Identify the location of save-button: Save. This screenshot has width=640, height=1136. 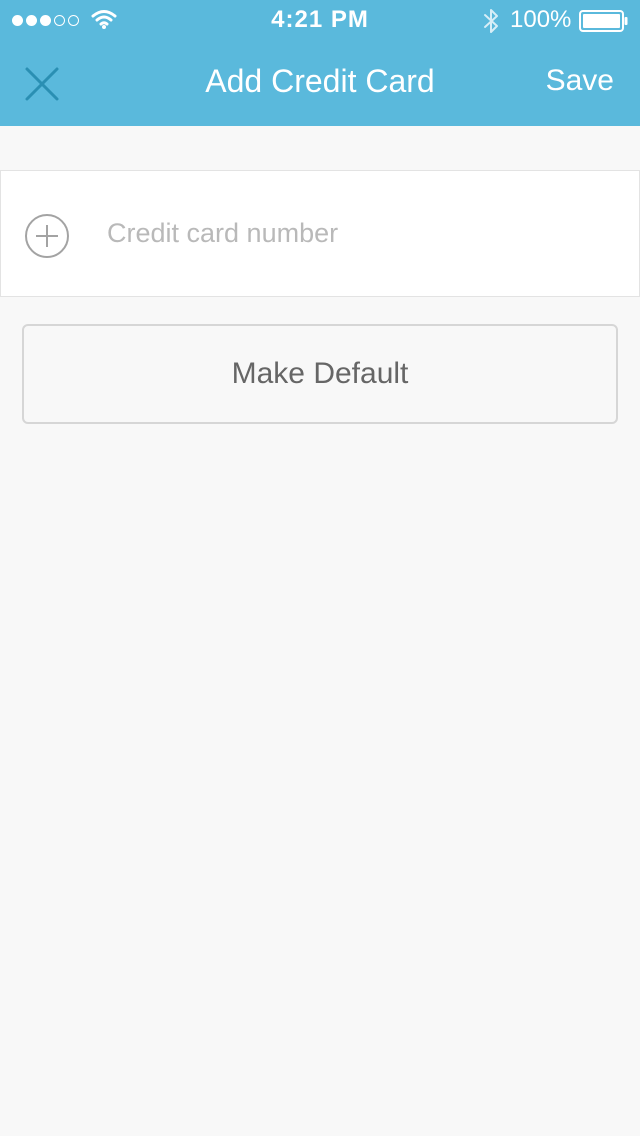
(580, 81).